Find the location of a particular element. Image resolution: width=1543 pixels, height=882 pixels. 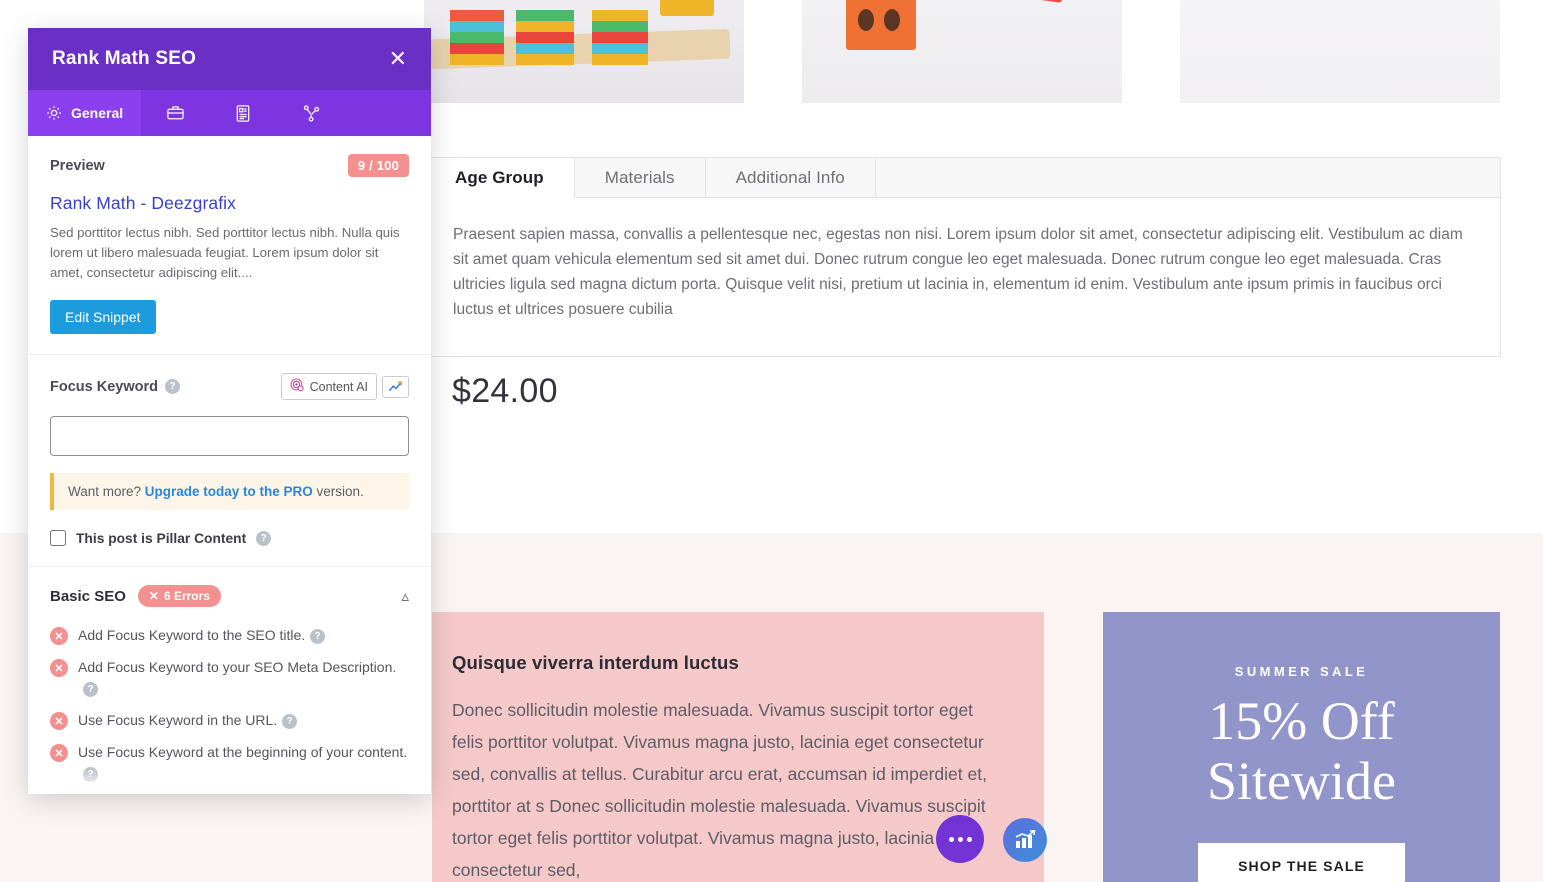

panel-tab-bar: General is located at coordinates (229, 113).